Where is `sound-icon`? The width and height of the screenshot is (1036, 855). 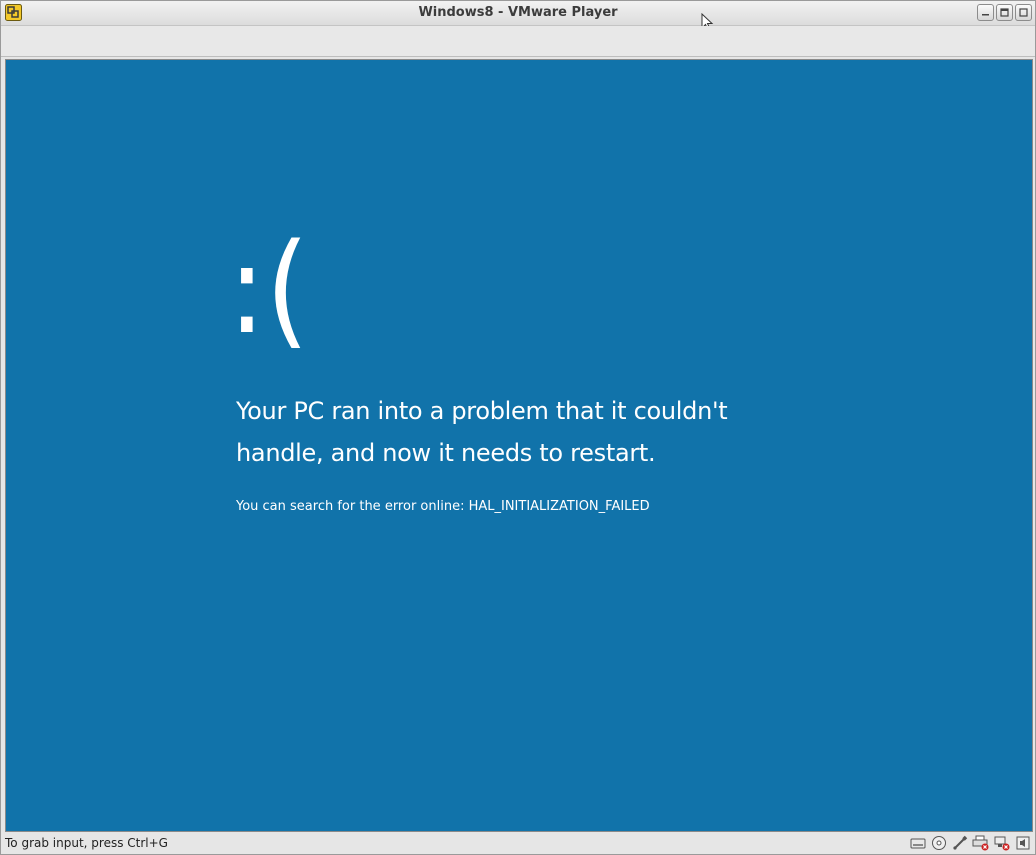 sound-icon is located at coordinates (1022, 843).